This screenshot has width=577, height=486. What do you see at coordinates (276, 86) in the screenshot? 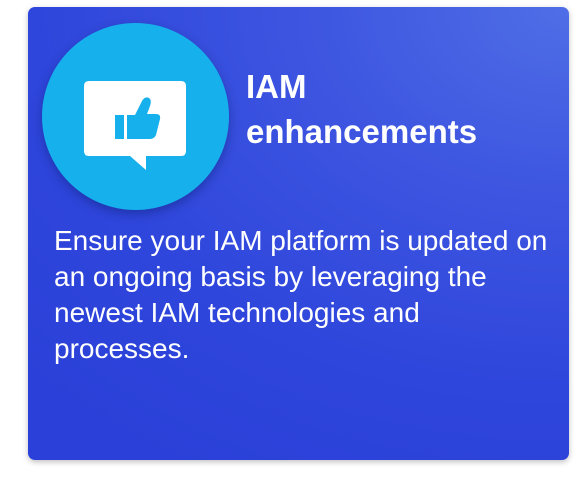
I see `card-title-line-1: IAM` at bounding box center [276, 86].